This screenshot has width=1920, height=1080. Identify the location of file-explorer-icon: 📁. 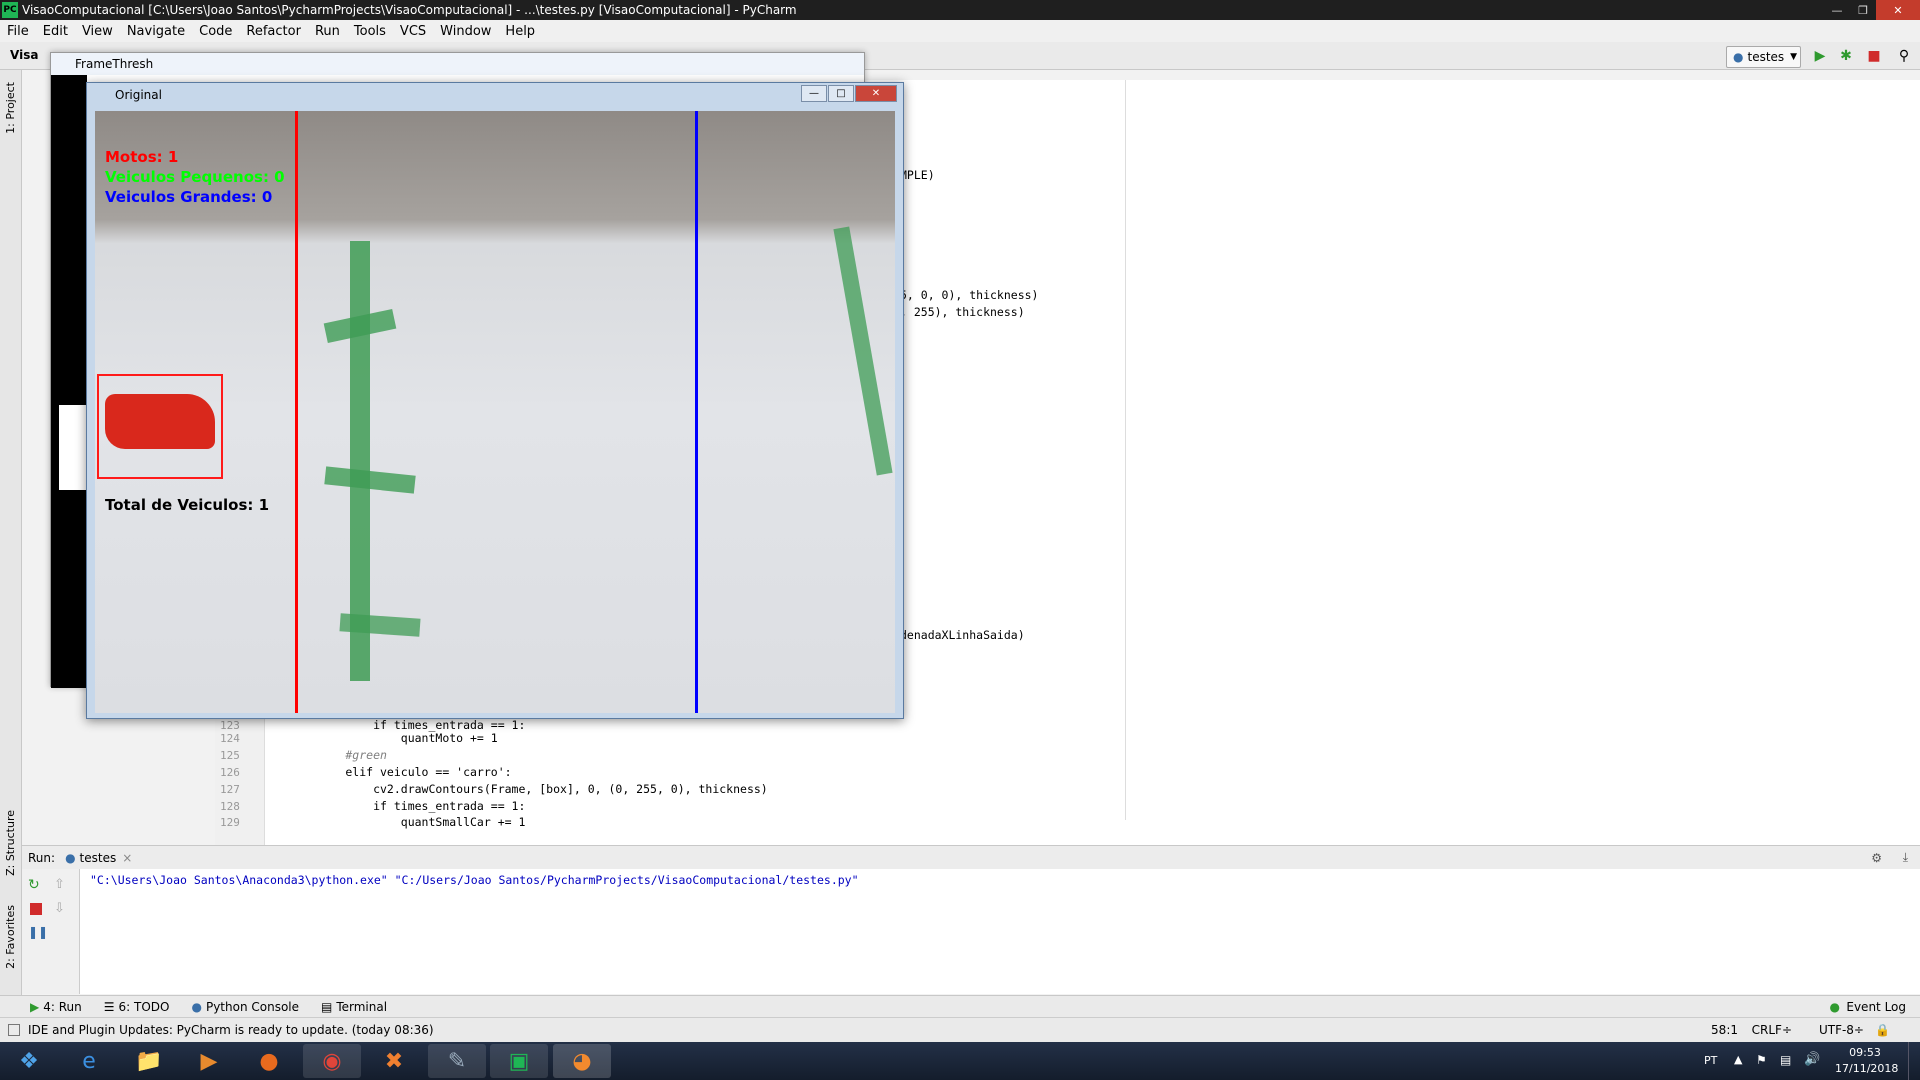
(149, 1061).